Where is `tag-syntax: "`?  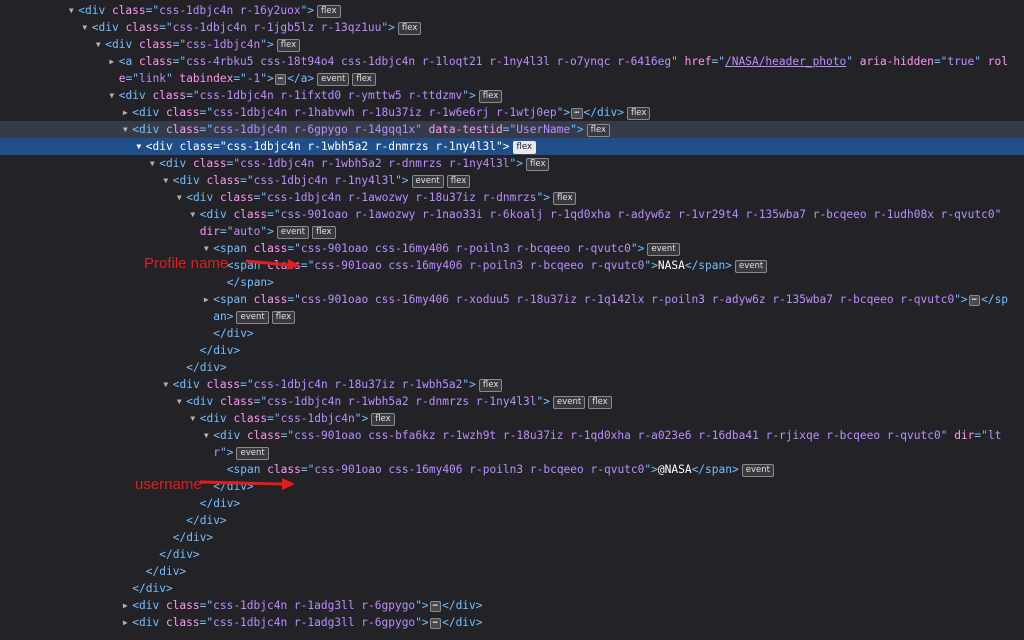
tag-syntax: " is located at coordinates (422, 129).